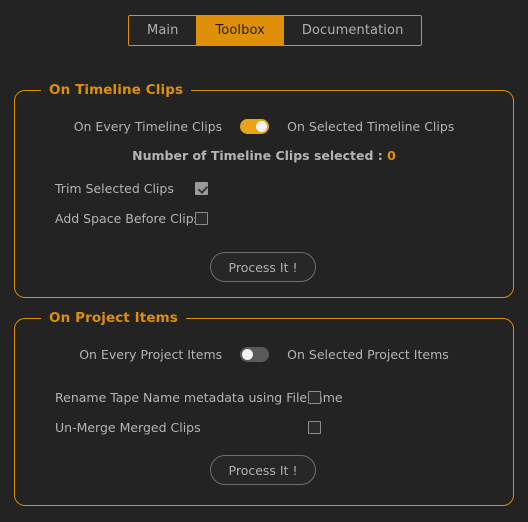 This screenshot has width=528, height=522. I want to click on tab-toolbox: Toolbox, so click(240, 30).